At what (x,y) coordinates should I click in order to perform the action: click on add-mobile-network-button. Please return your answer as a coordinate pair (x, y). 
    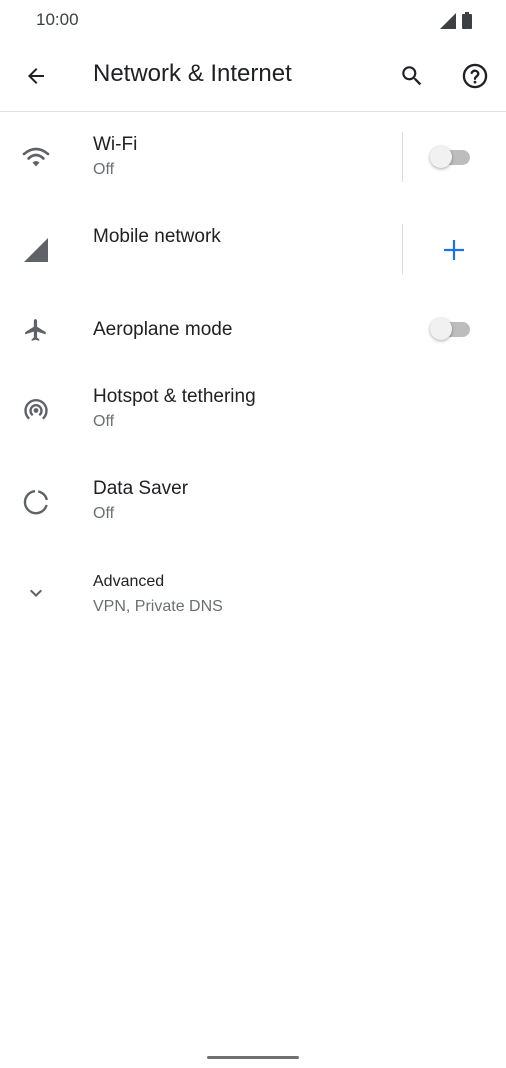
    Looking at the image, I should click on (454, 250).